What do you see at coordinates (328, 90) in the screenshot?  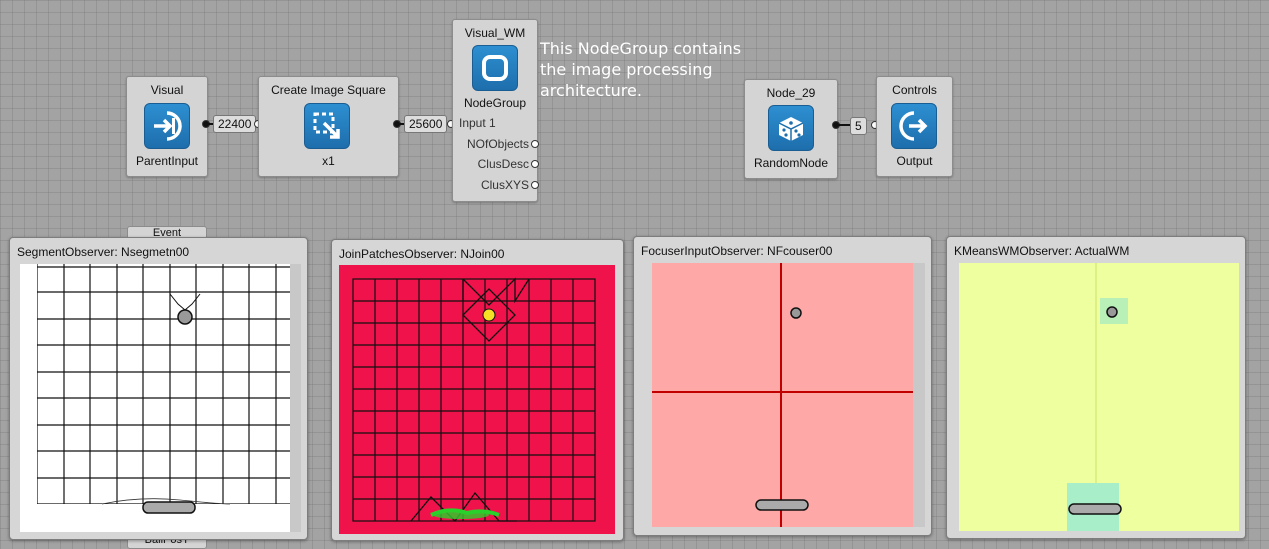 I see `node-title: Create Image Square` at bounding box center [328, 90].